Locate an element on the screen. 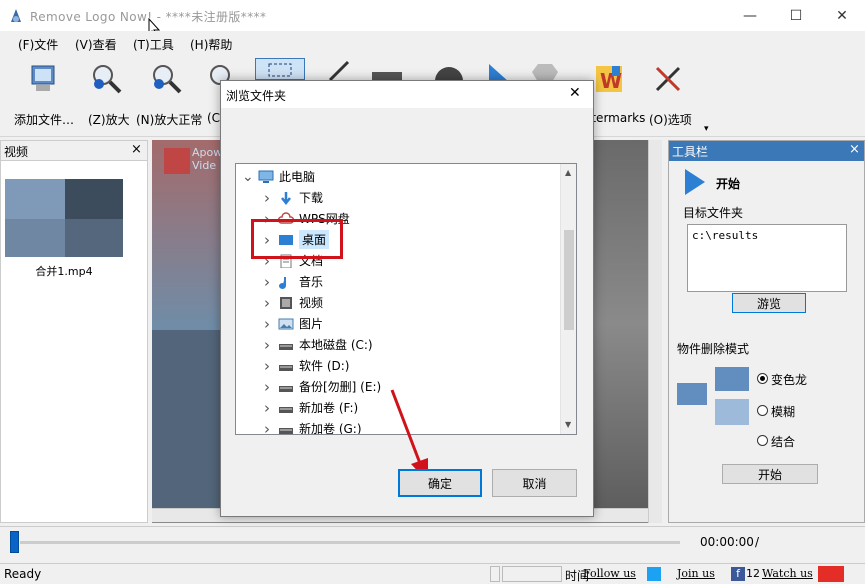 This screenshot has height=584, width=865. video-panel-close-button: × is located at coordinates (136, 149).